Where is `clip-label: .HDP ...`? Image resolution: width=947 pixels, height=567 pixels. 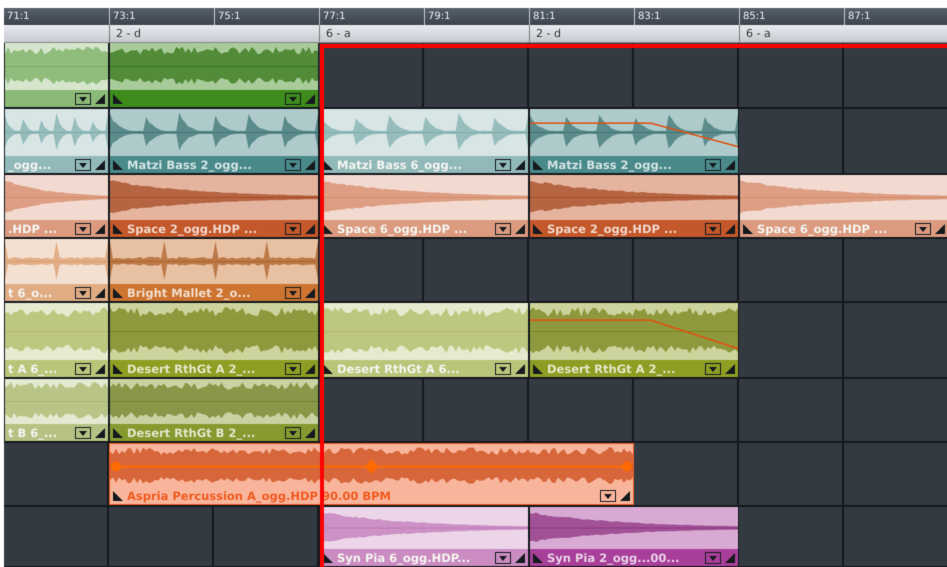
clip-label: .HDP ... is located at coordinates (33, 229).